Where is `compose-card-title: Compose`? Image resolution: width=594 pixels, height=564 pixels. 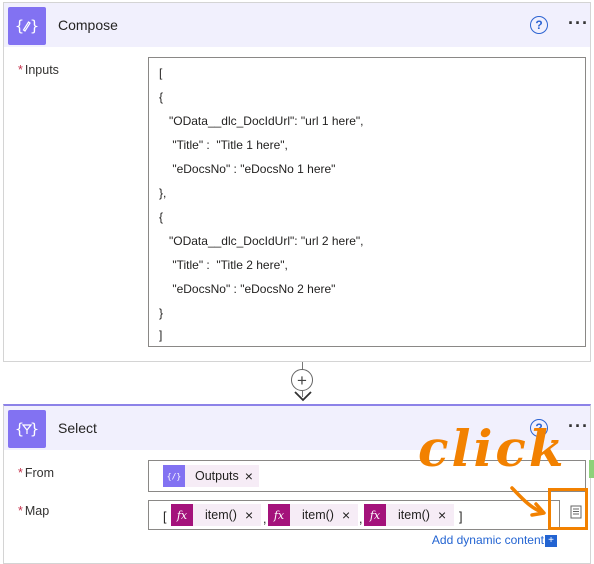
compose-card-title: Compose is located at coordinates (88, 25).